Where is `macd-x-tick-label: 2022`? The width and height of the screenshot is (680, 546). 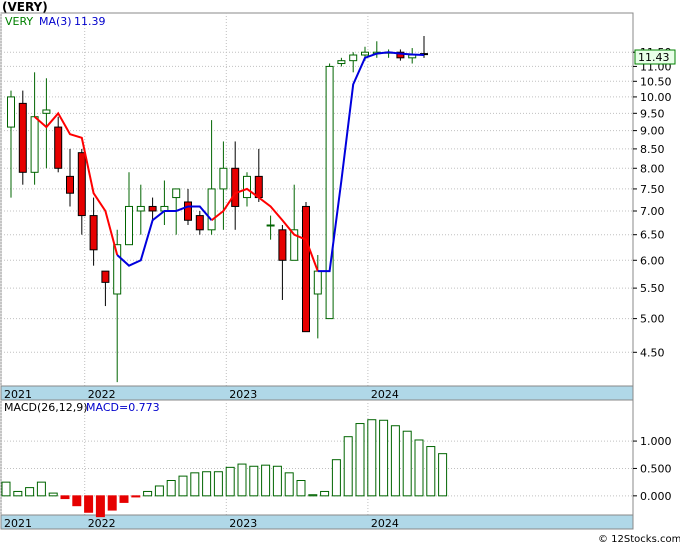 macd-x-tick-label: 2022 is located at coordinates (102, 523).